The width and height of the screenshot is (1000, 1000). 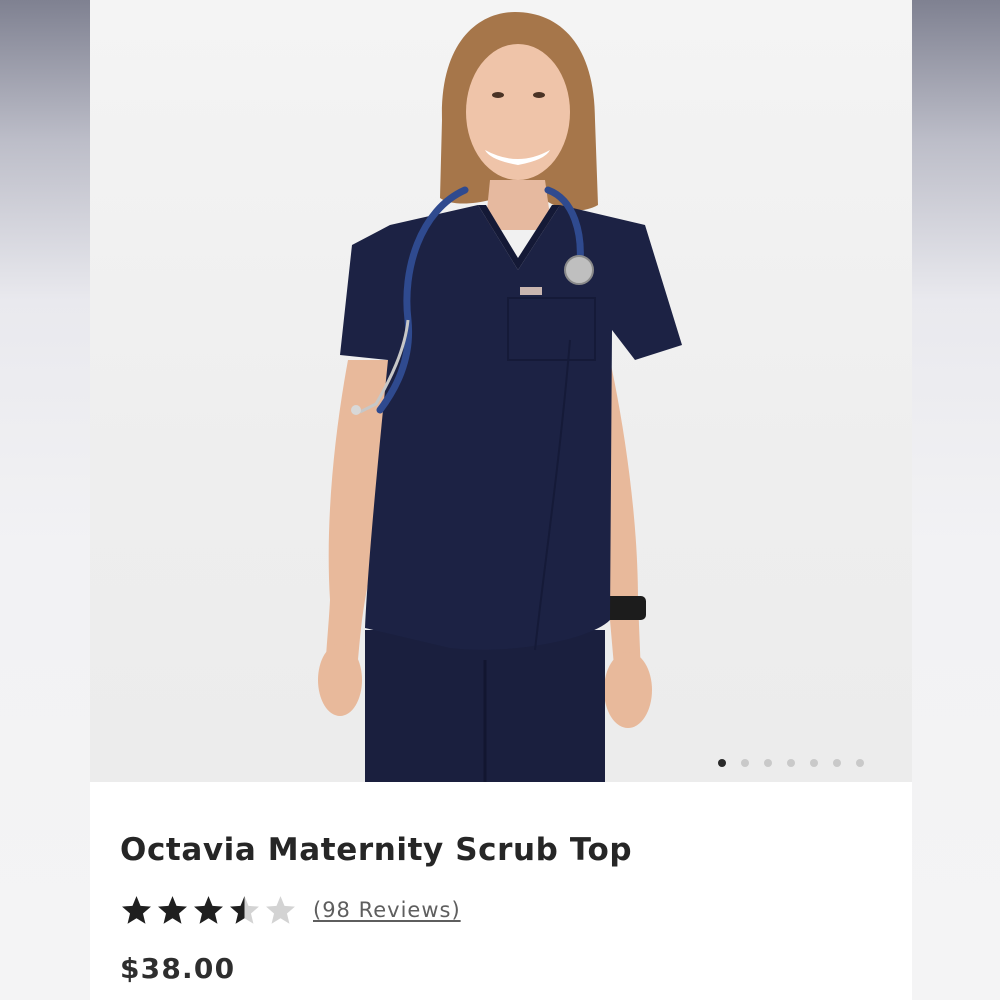 I want to click on right-blurred-gutter, so click(x=956, y=500).